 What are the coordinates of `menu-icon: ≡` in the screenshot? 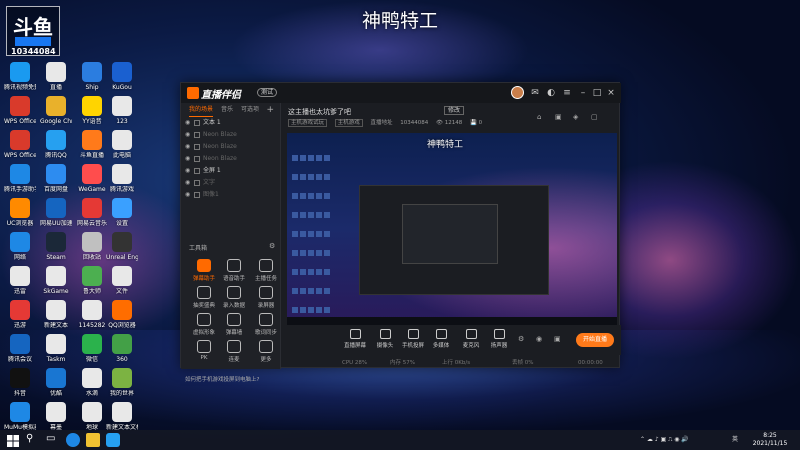 It's located at (567, 93).